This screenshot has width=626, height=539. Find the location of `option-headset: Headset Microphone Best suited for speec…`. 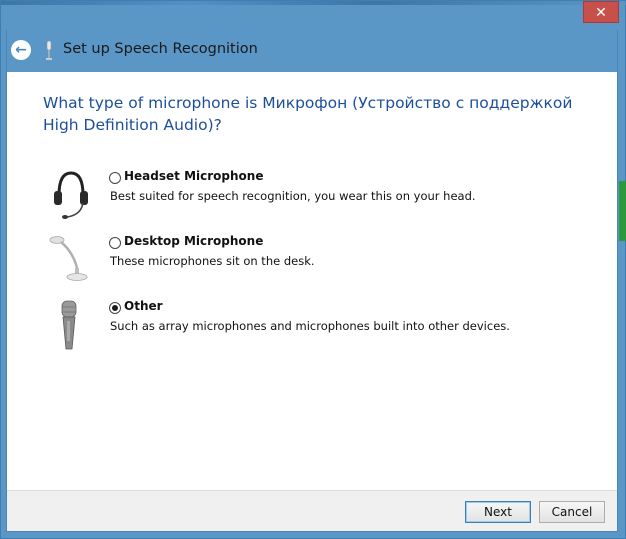

option-headset: Headset Microphone Best suited for speec… is located at coordinates (327, 199).